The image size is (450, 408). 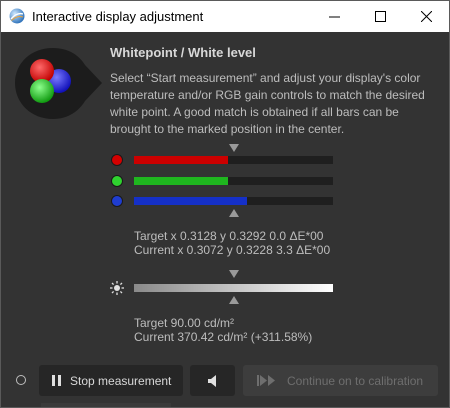 What do you see at coordinates (232, 250) in the screenshot?
I see `whitepoint-current-text: Current x 0.3072 y 0.3228 3.3 ΔE*00` at bounding box center [232, 250].